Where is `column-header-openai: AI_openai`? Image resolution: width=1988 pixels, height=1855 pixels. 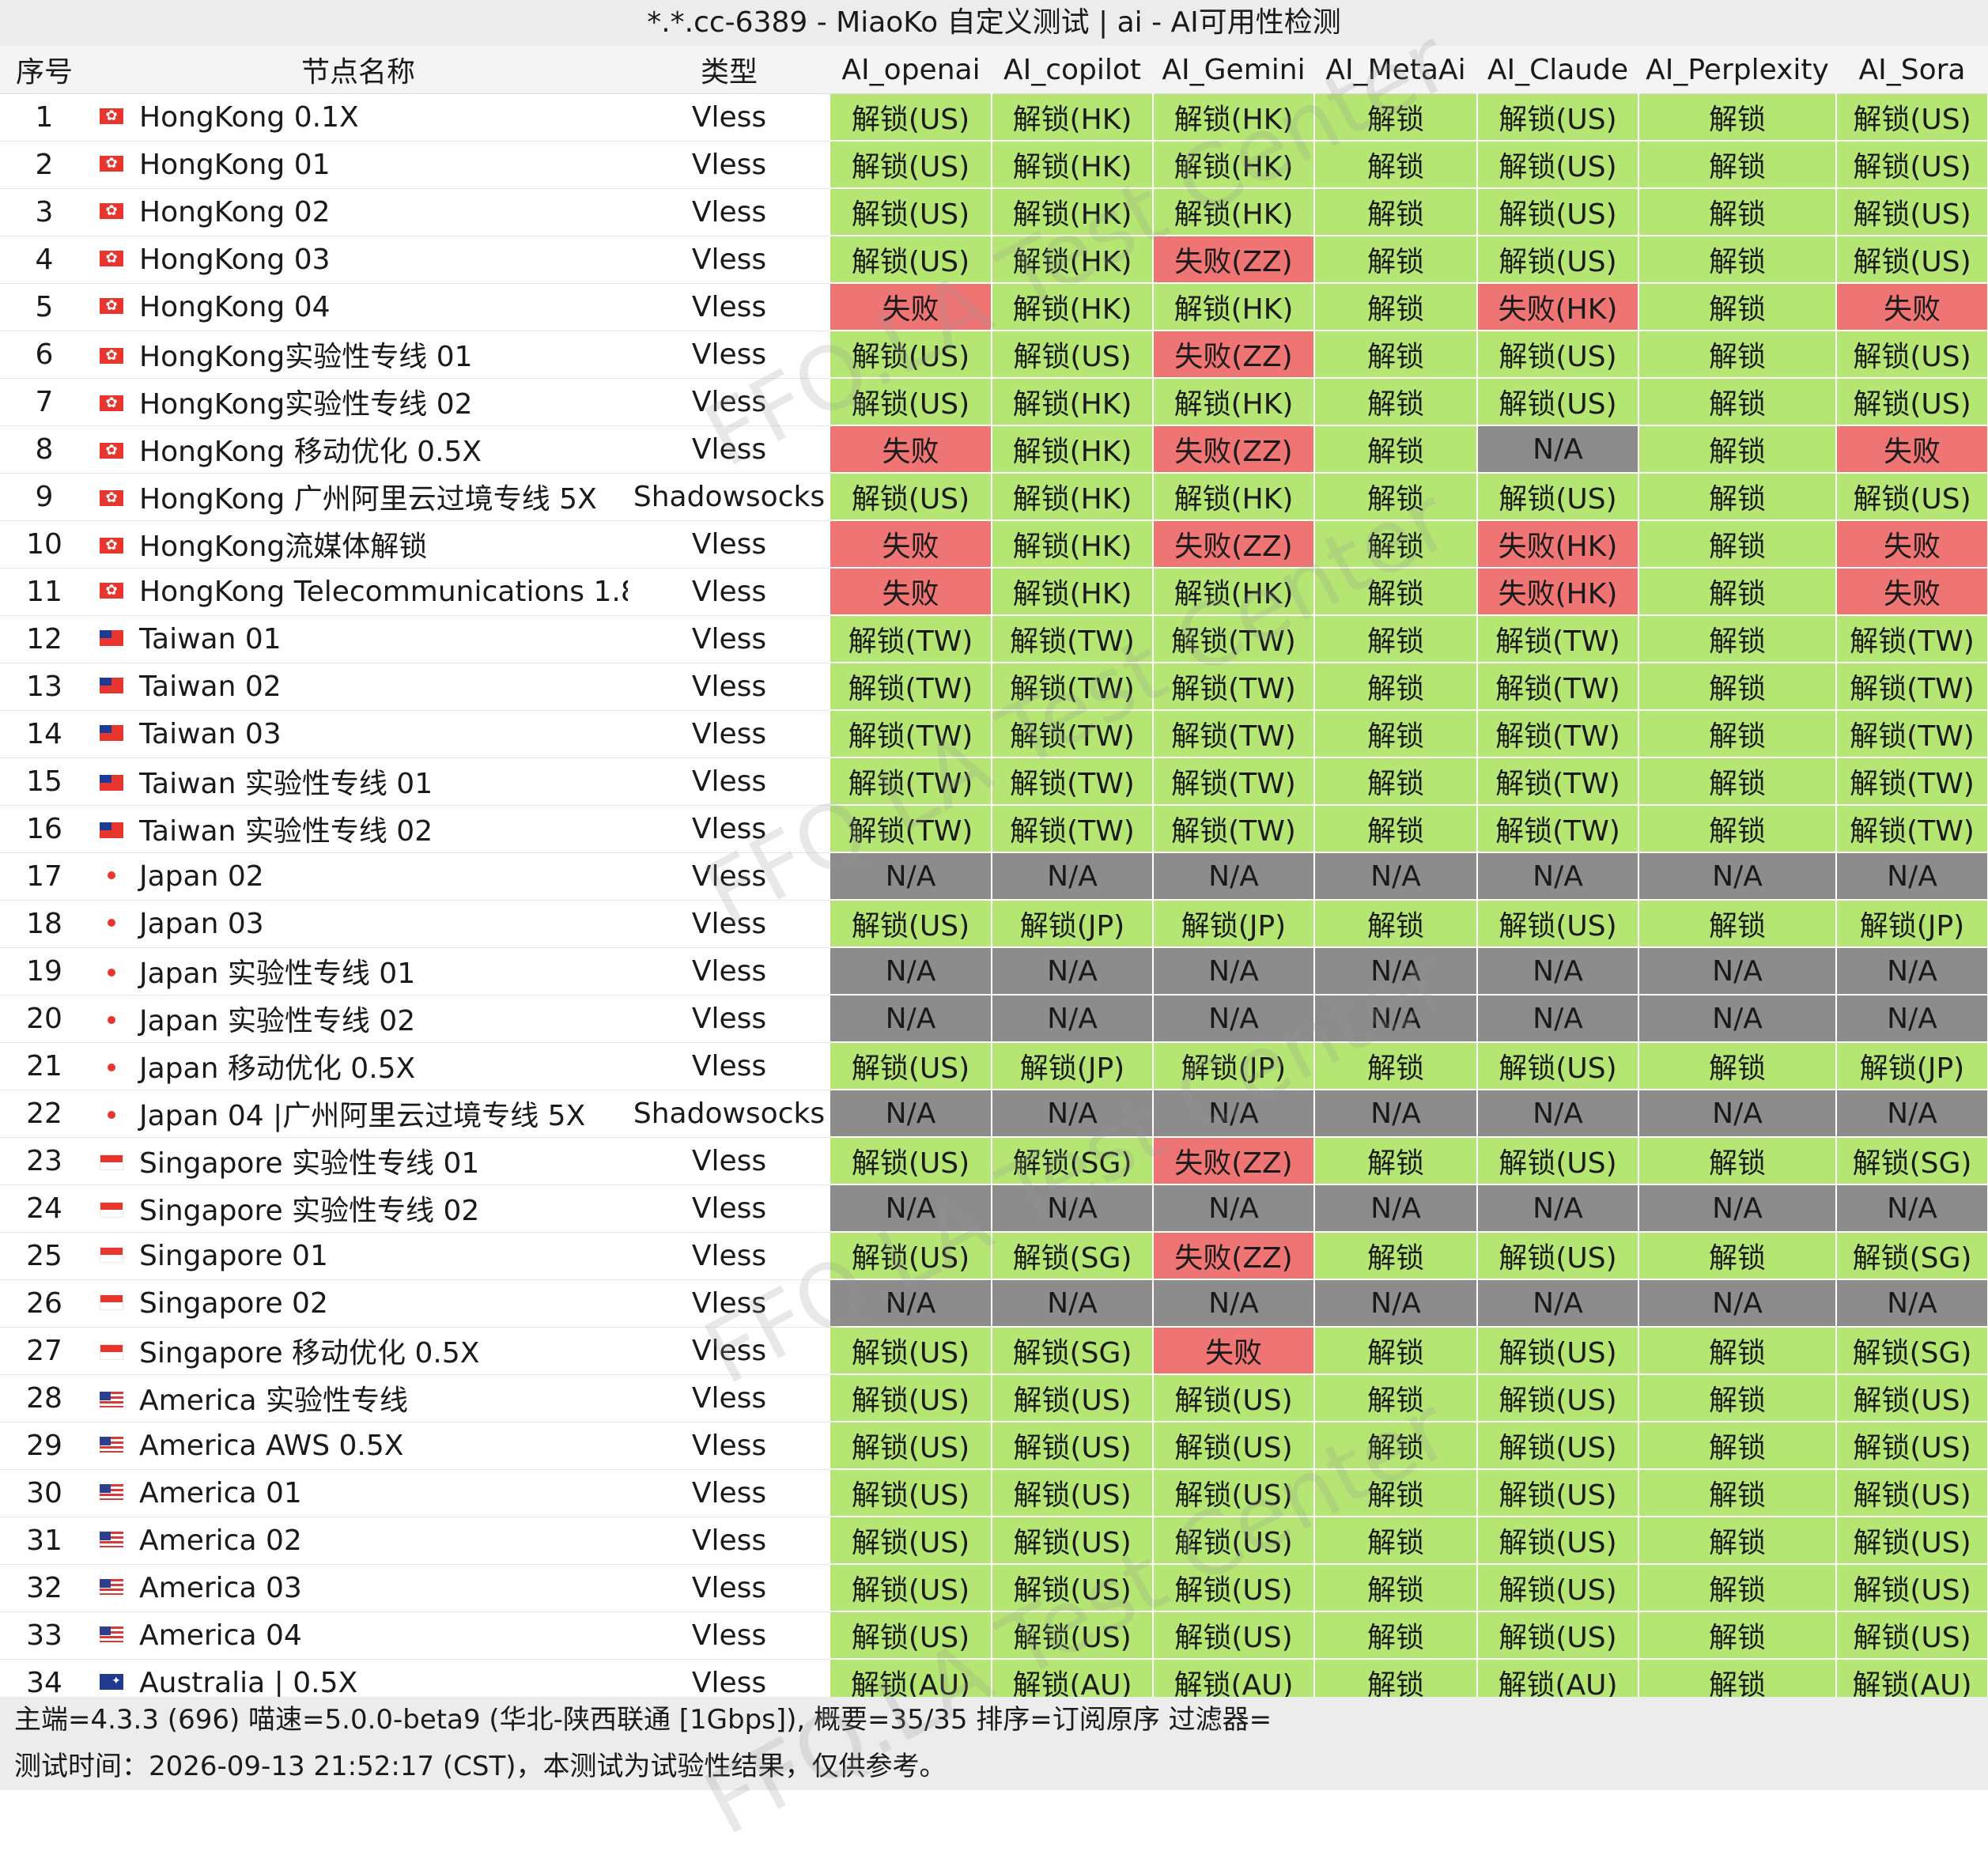 column-header-openai: AI_openai is located at coordinates (911, 70).